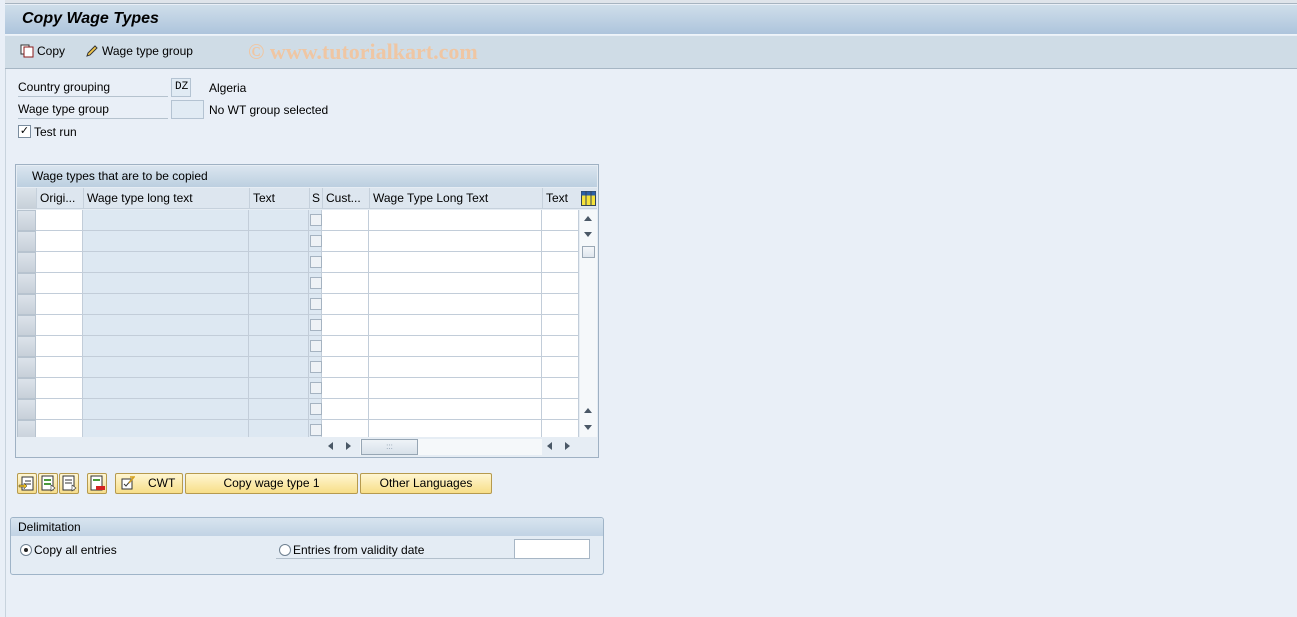 This screenshot has height=617, width=1297. Describe the element at coordinates (26, 198) in the screenshot. I see `select-all-rows-cell` at that location.